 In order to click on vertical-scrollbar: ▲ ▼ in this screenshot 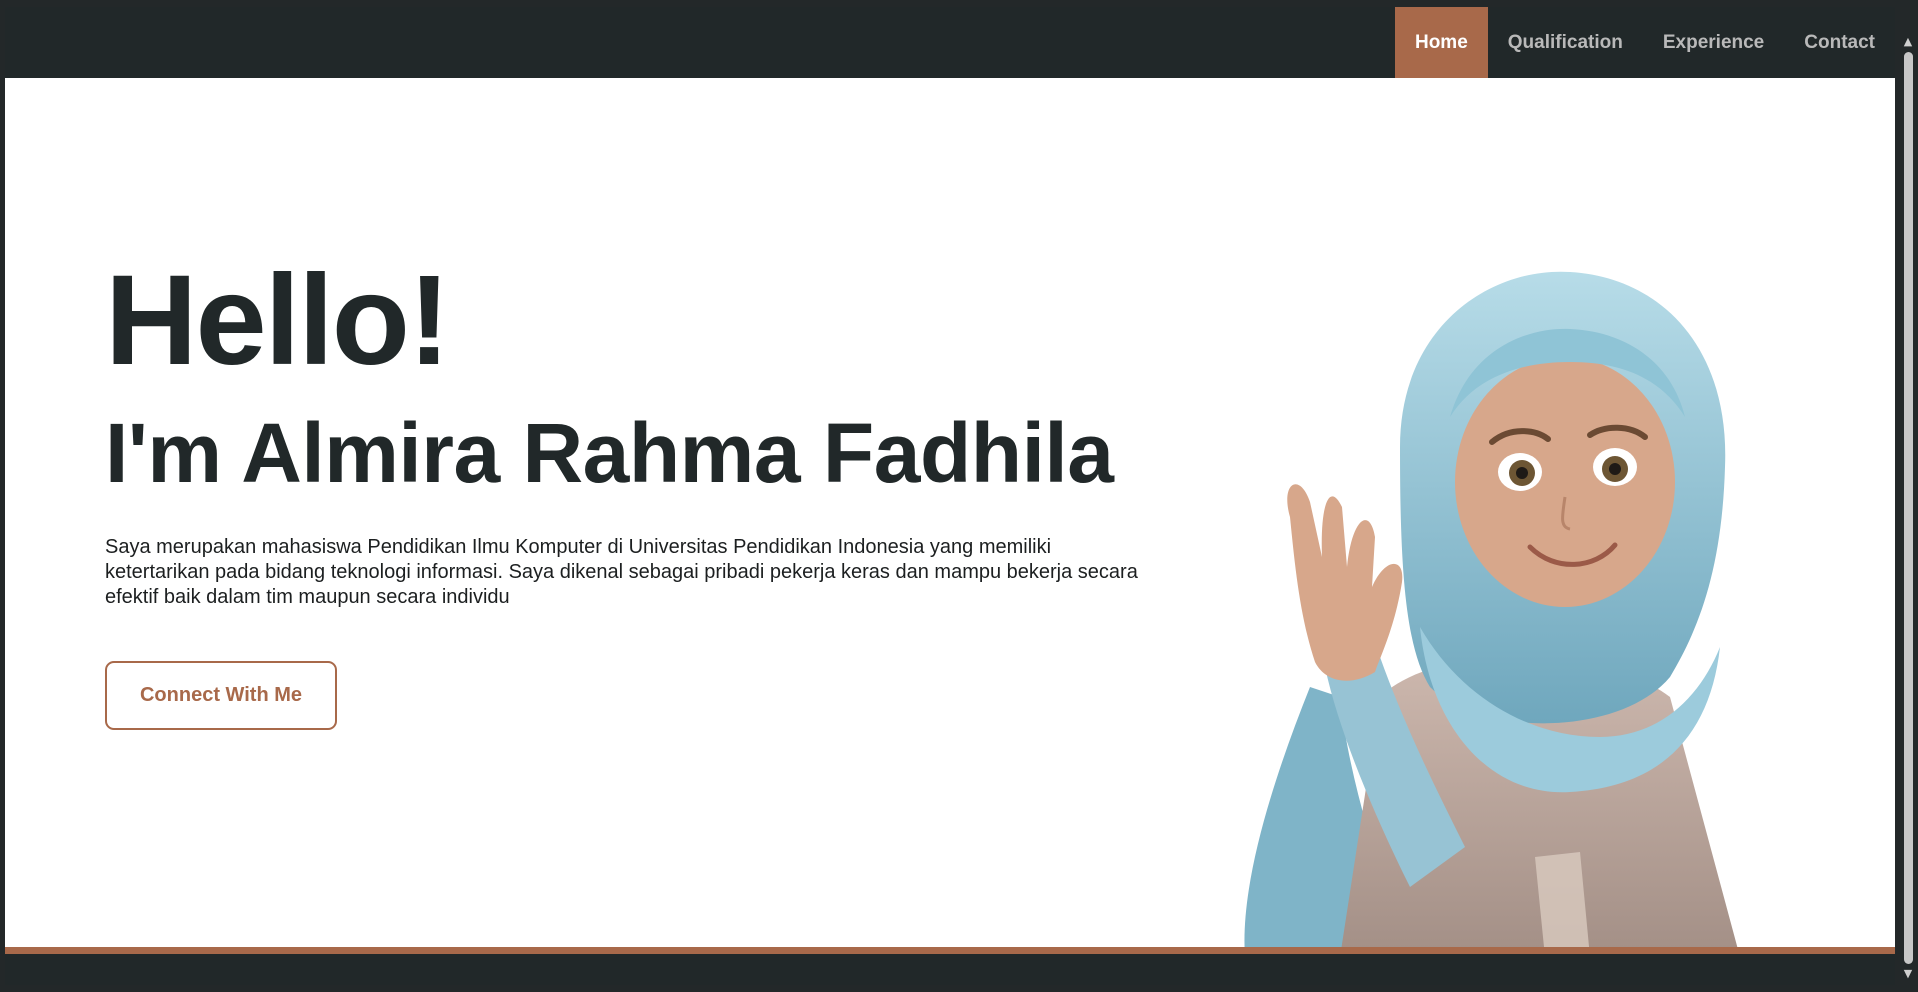, I will do `click(1908, 496)`.